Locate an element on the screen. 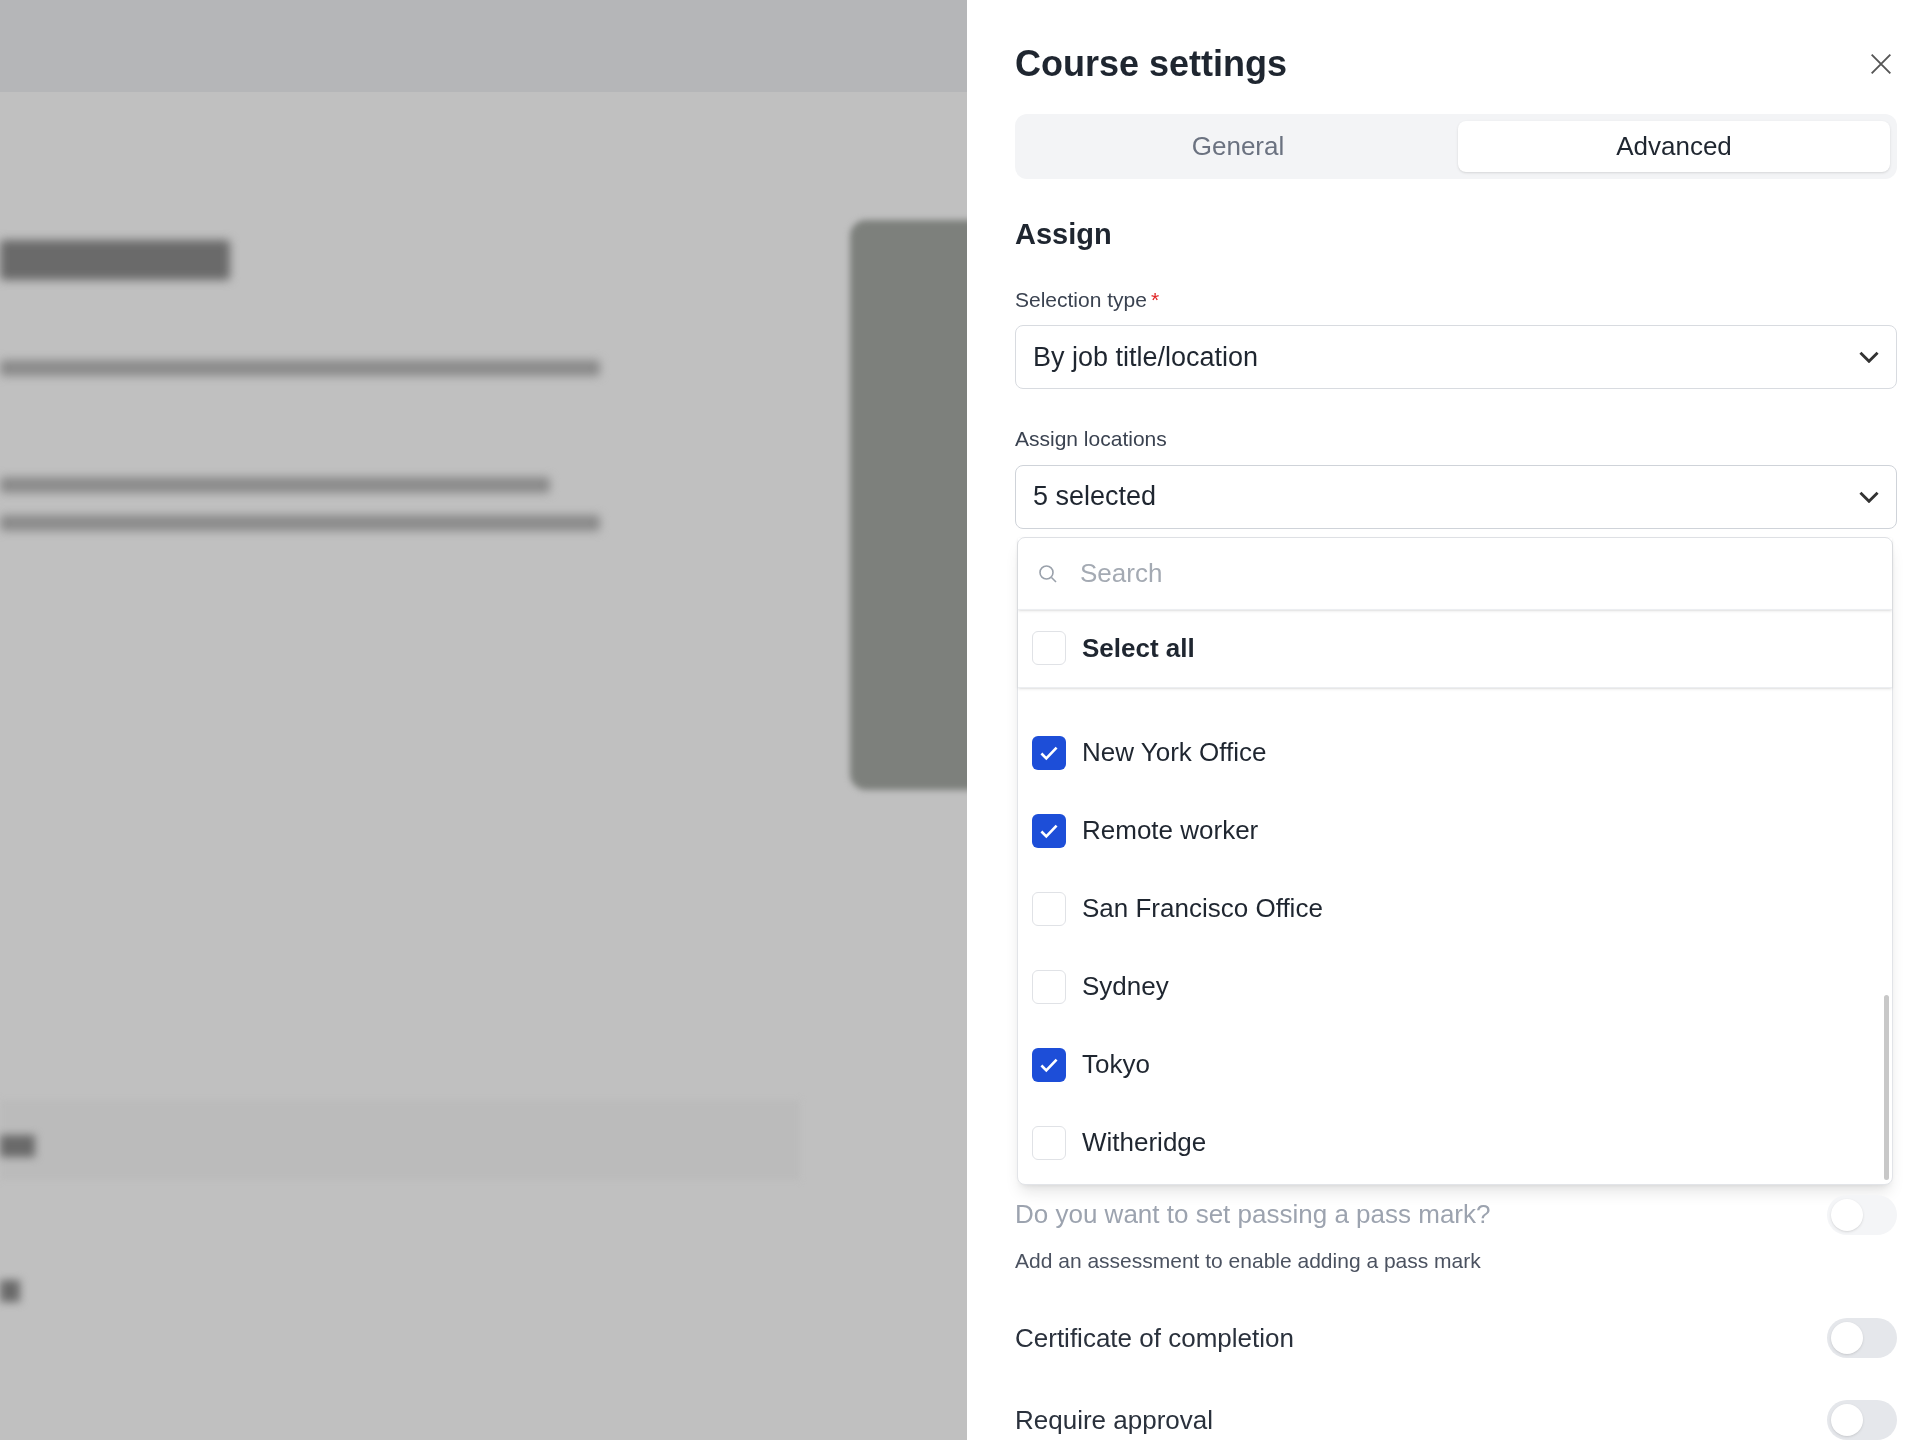 This screenshot has width=1920, height=1440. option-label: Sydney is located at coordinates (1125, 986).